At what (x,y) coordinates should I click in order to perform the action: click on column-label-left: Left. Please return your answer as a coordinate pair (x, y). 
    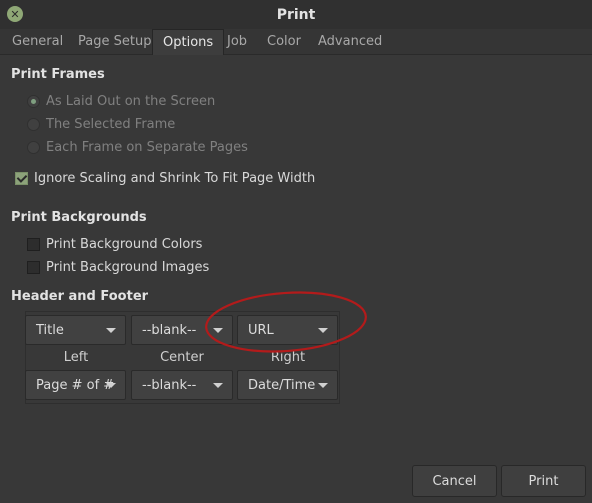
    Looking at the image, I should click on (76, 357).